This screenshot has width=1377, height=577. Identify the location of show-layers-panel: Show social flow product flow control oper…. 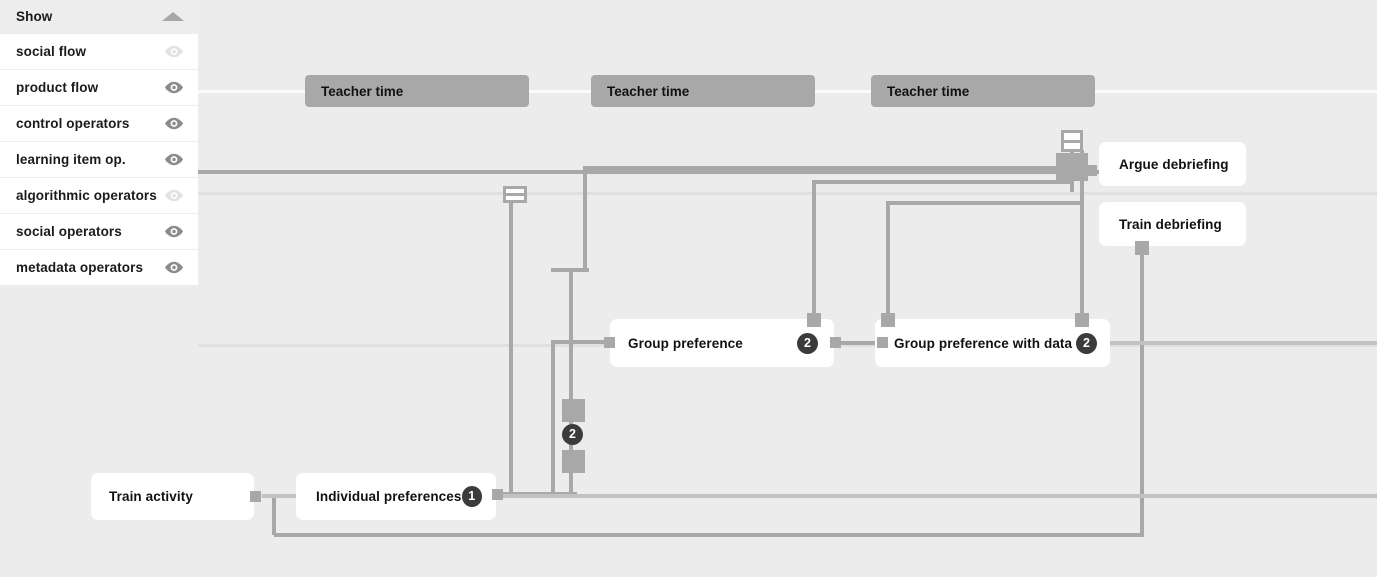
(99, 142).